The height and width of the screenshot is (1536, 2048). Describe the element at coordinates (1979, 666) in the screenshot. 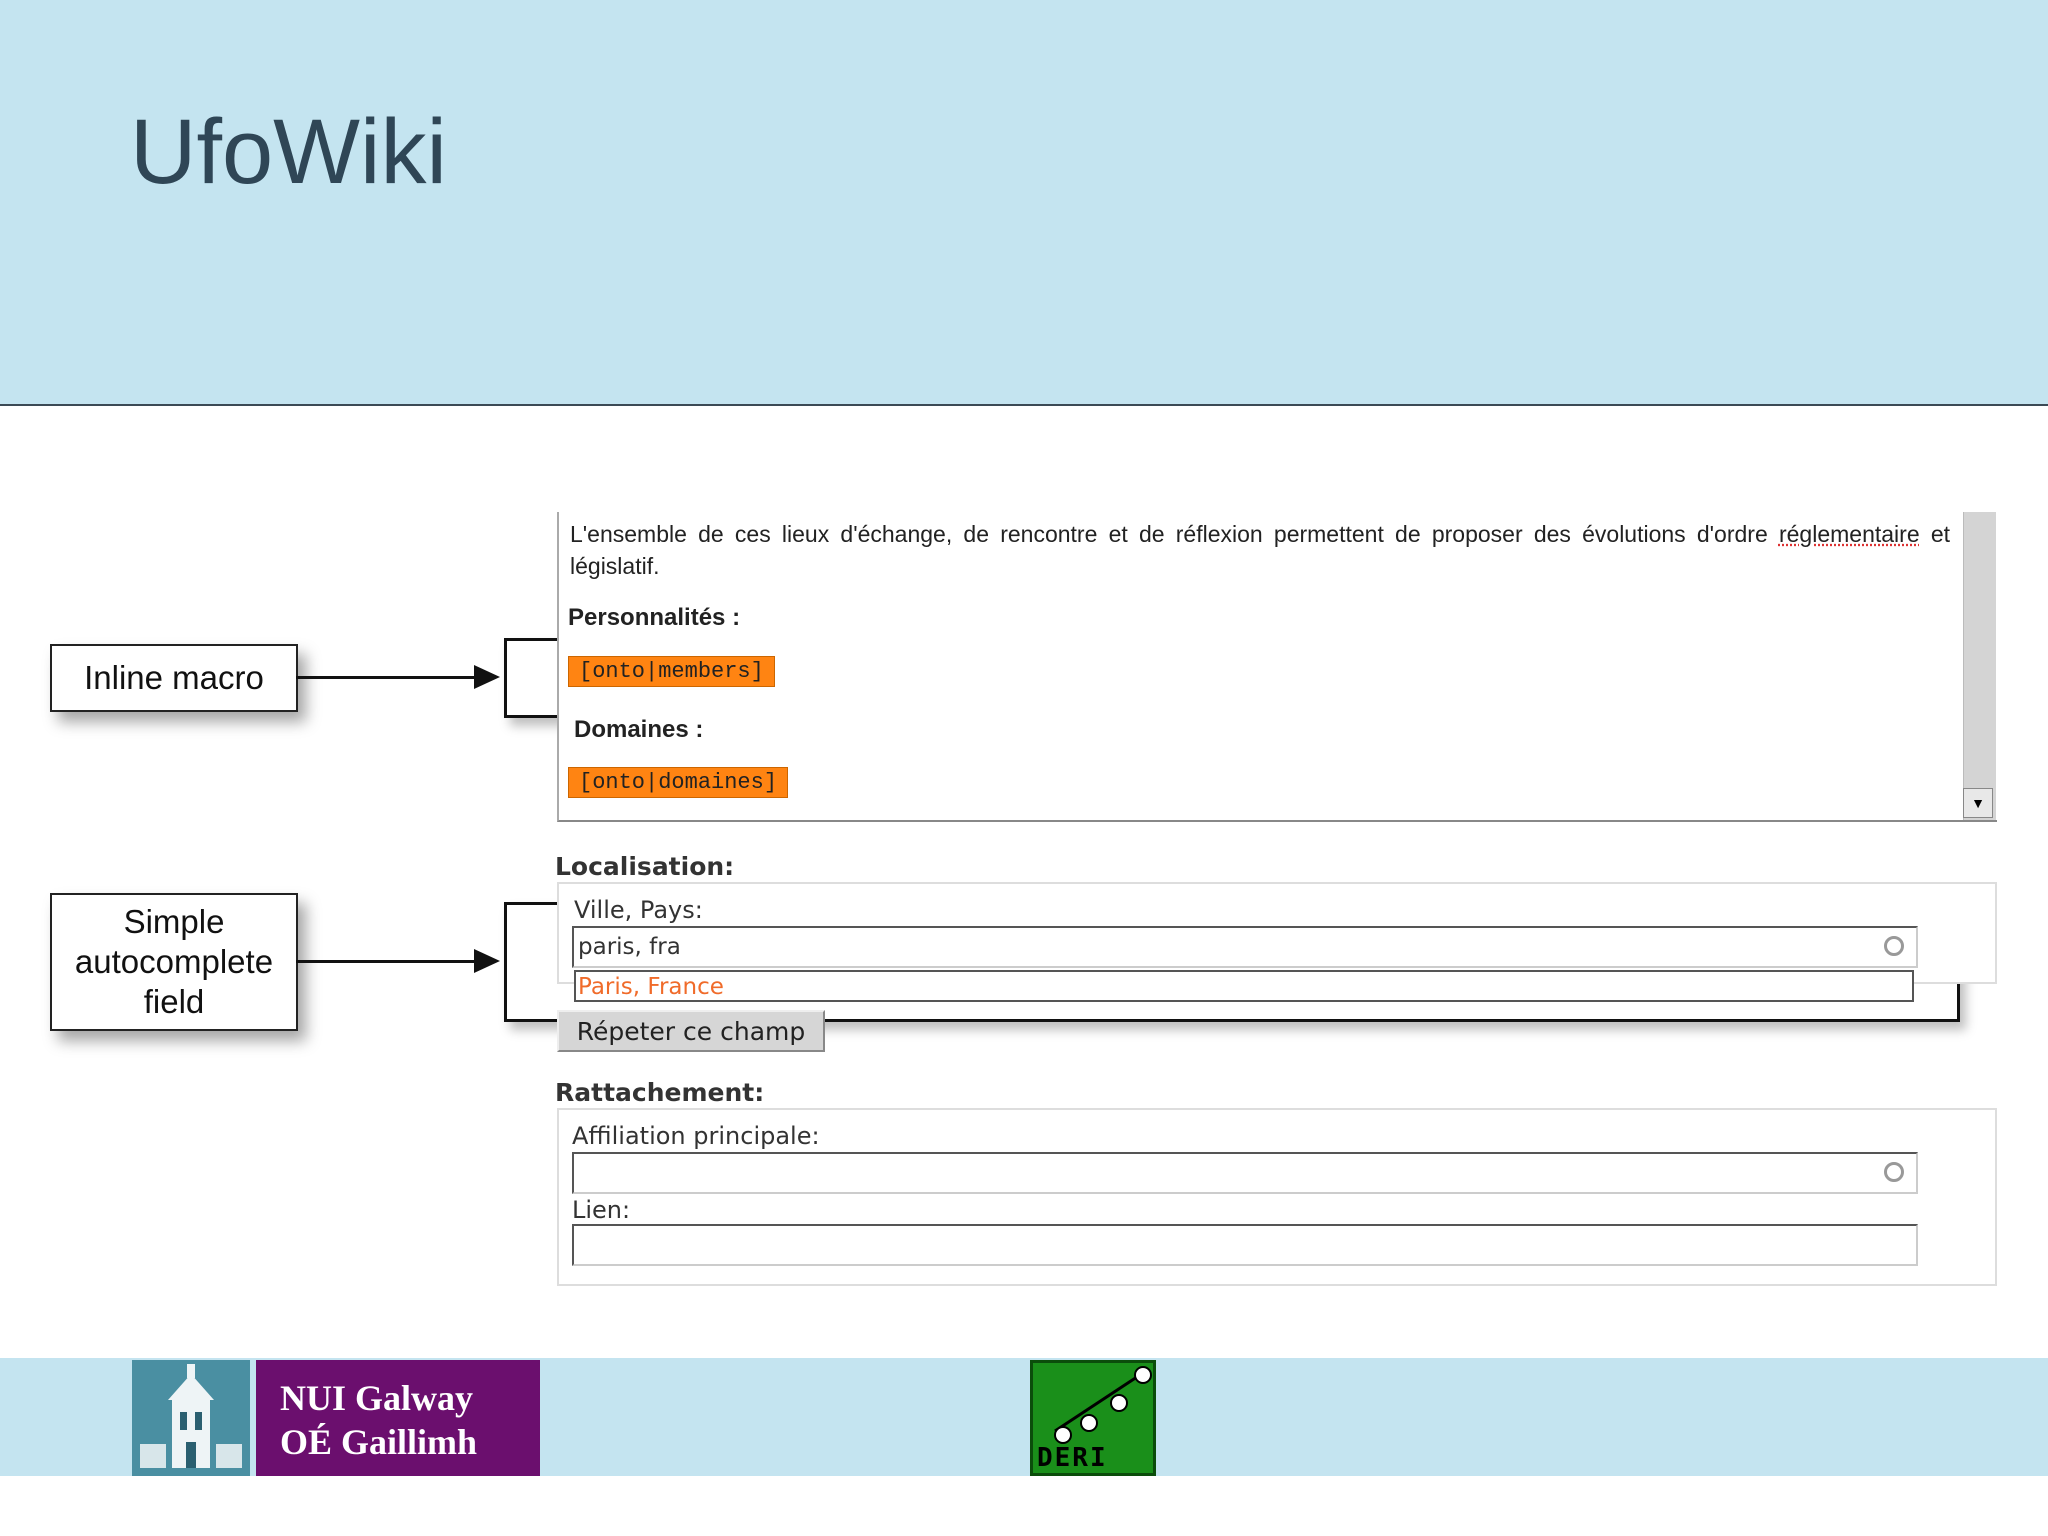

I see `editor-scrollbar` at that location.